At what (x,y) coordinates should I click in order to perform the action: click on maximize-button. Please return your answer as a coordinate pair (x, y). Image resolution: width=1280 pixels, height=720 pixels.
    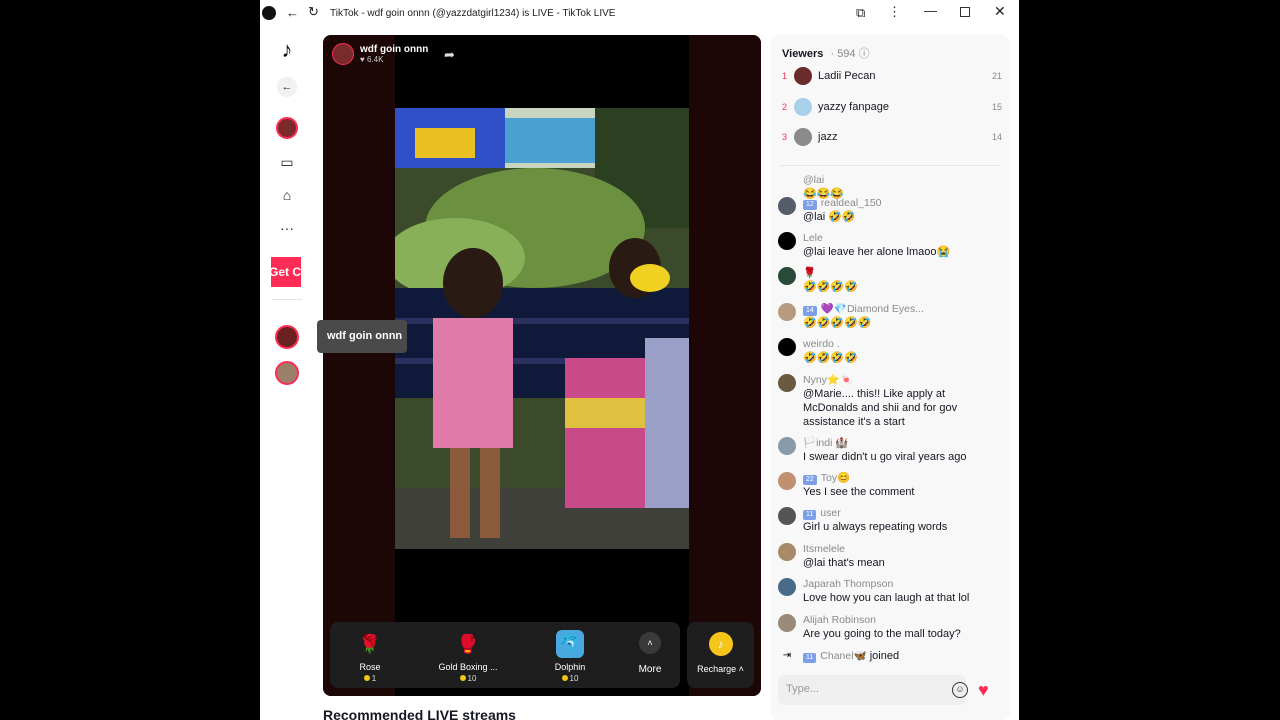
    Looking at the image, I should click on (965, 12).